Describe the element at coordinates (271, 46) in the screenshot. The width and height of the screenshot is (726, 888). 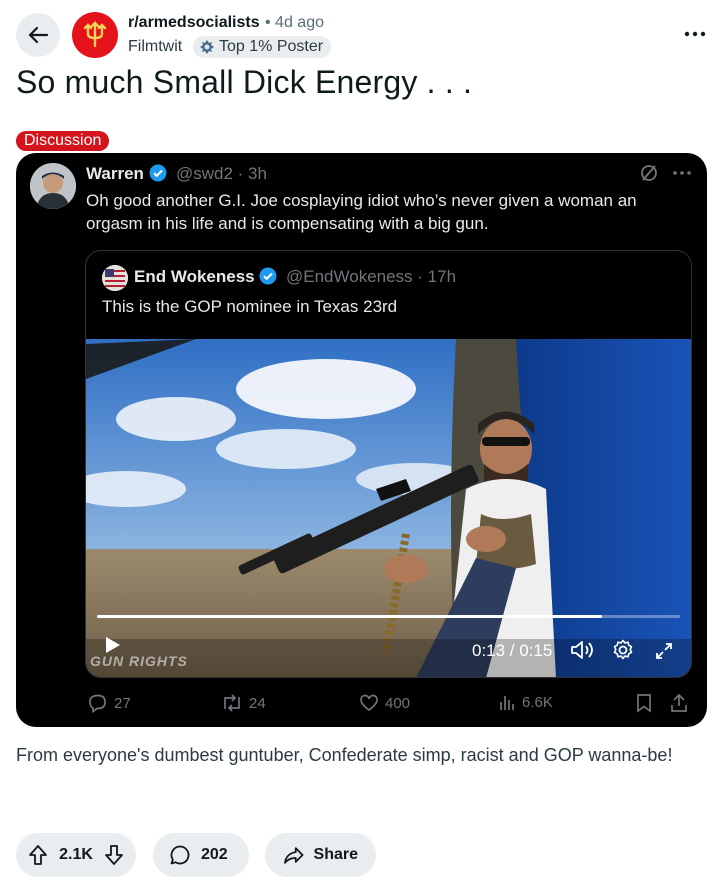
I see `flair-label: Top 1% Poster` at that location.